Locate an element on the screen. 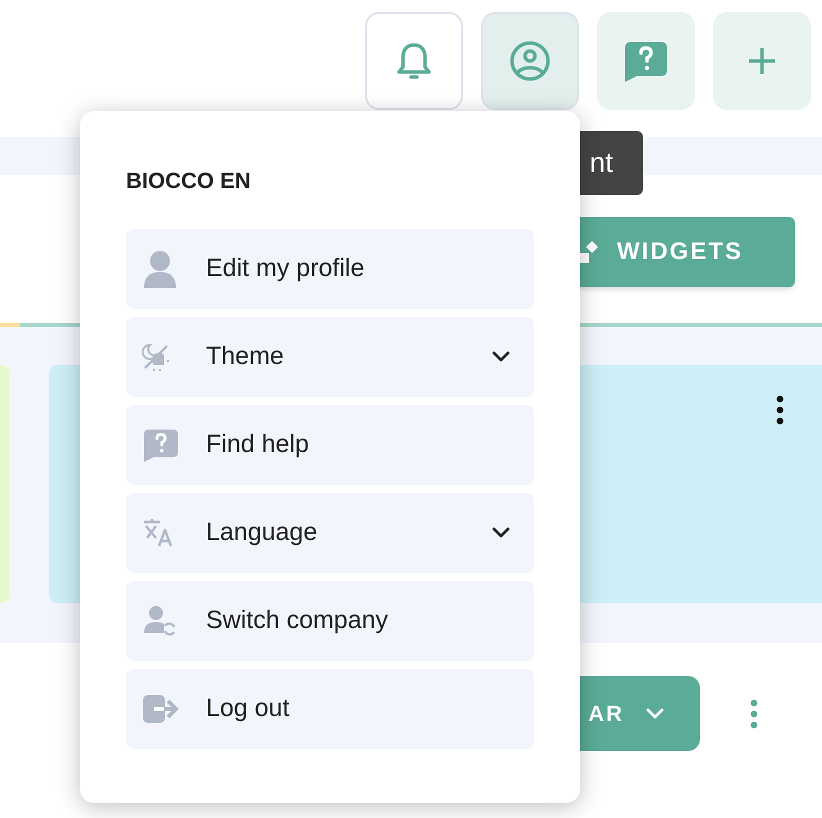  menu-title: BIOCCO EN is located at coordinates (189, 181).